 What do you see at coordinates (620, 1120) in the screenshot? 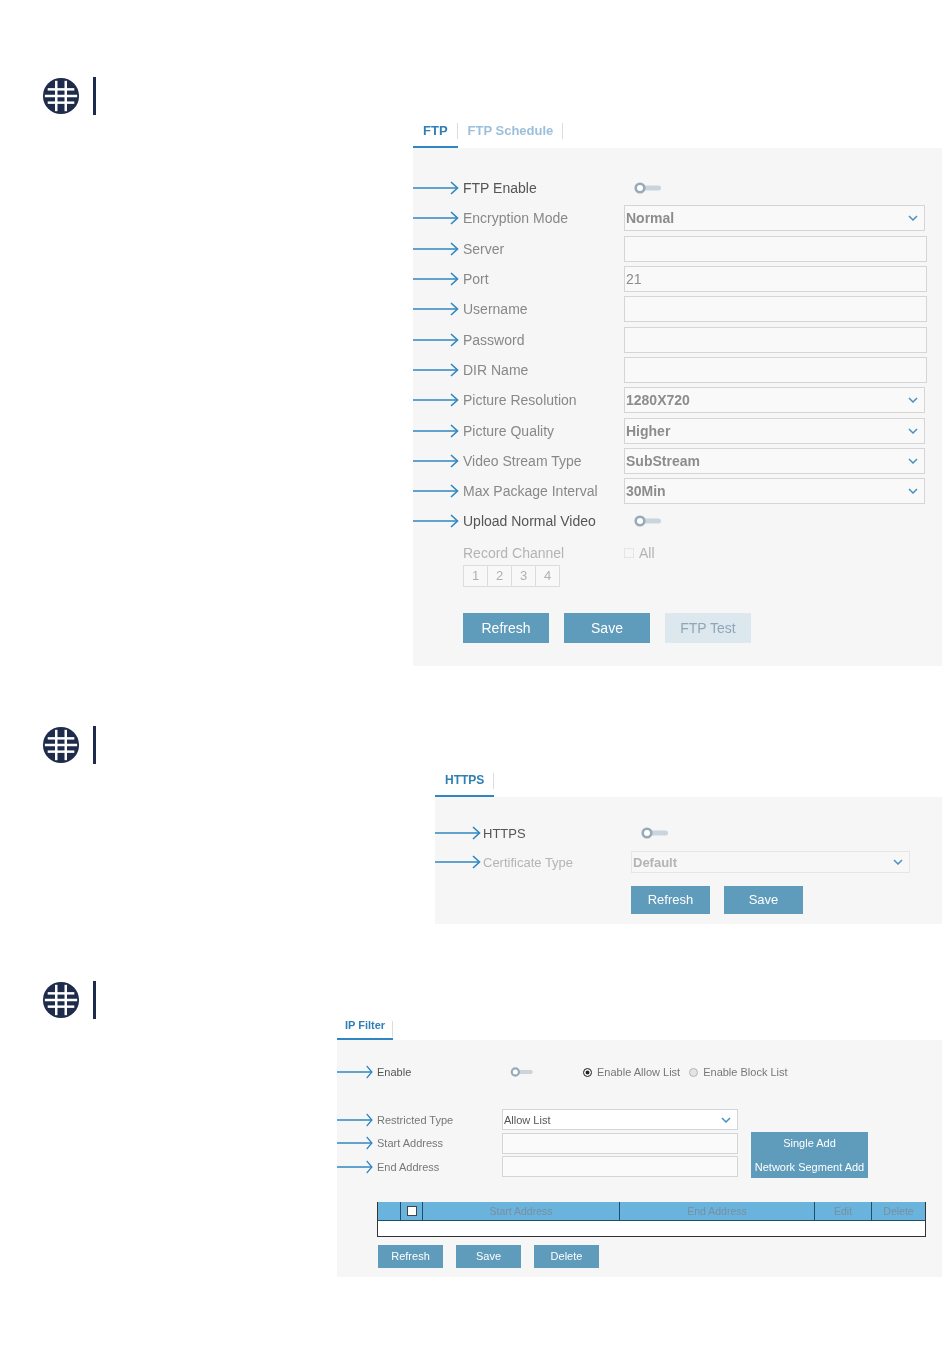
I see `select-field: Allow List` at bounding box center [620, 1120].